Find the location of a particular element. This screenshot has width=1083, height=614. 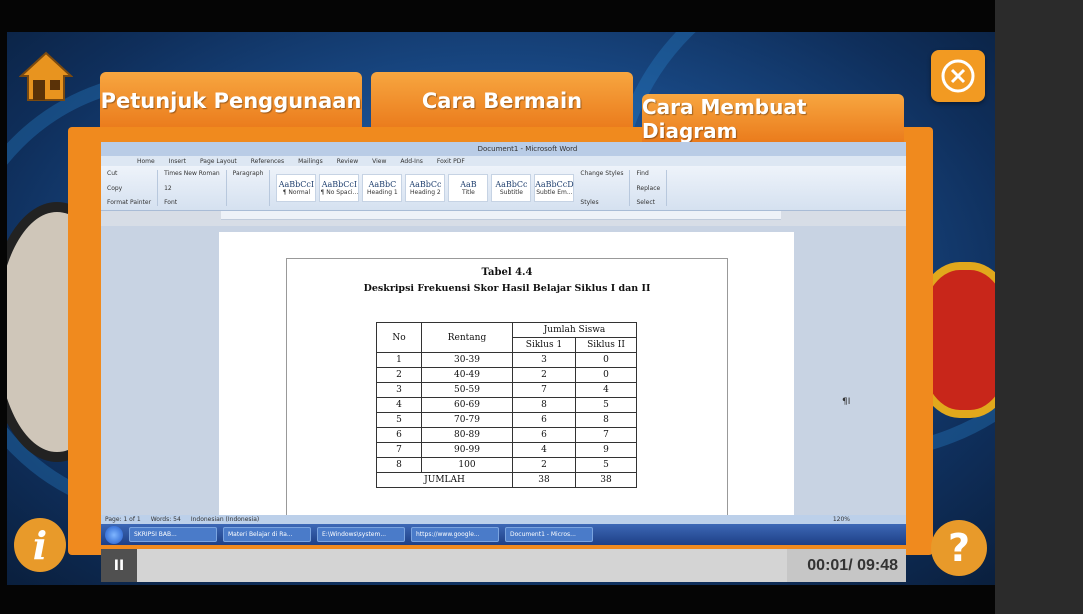

style-sample: AaB is located at coordinates (468, 184).